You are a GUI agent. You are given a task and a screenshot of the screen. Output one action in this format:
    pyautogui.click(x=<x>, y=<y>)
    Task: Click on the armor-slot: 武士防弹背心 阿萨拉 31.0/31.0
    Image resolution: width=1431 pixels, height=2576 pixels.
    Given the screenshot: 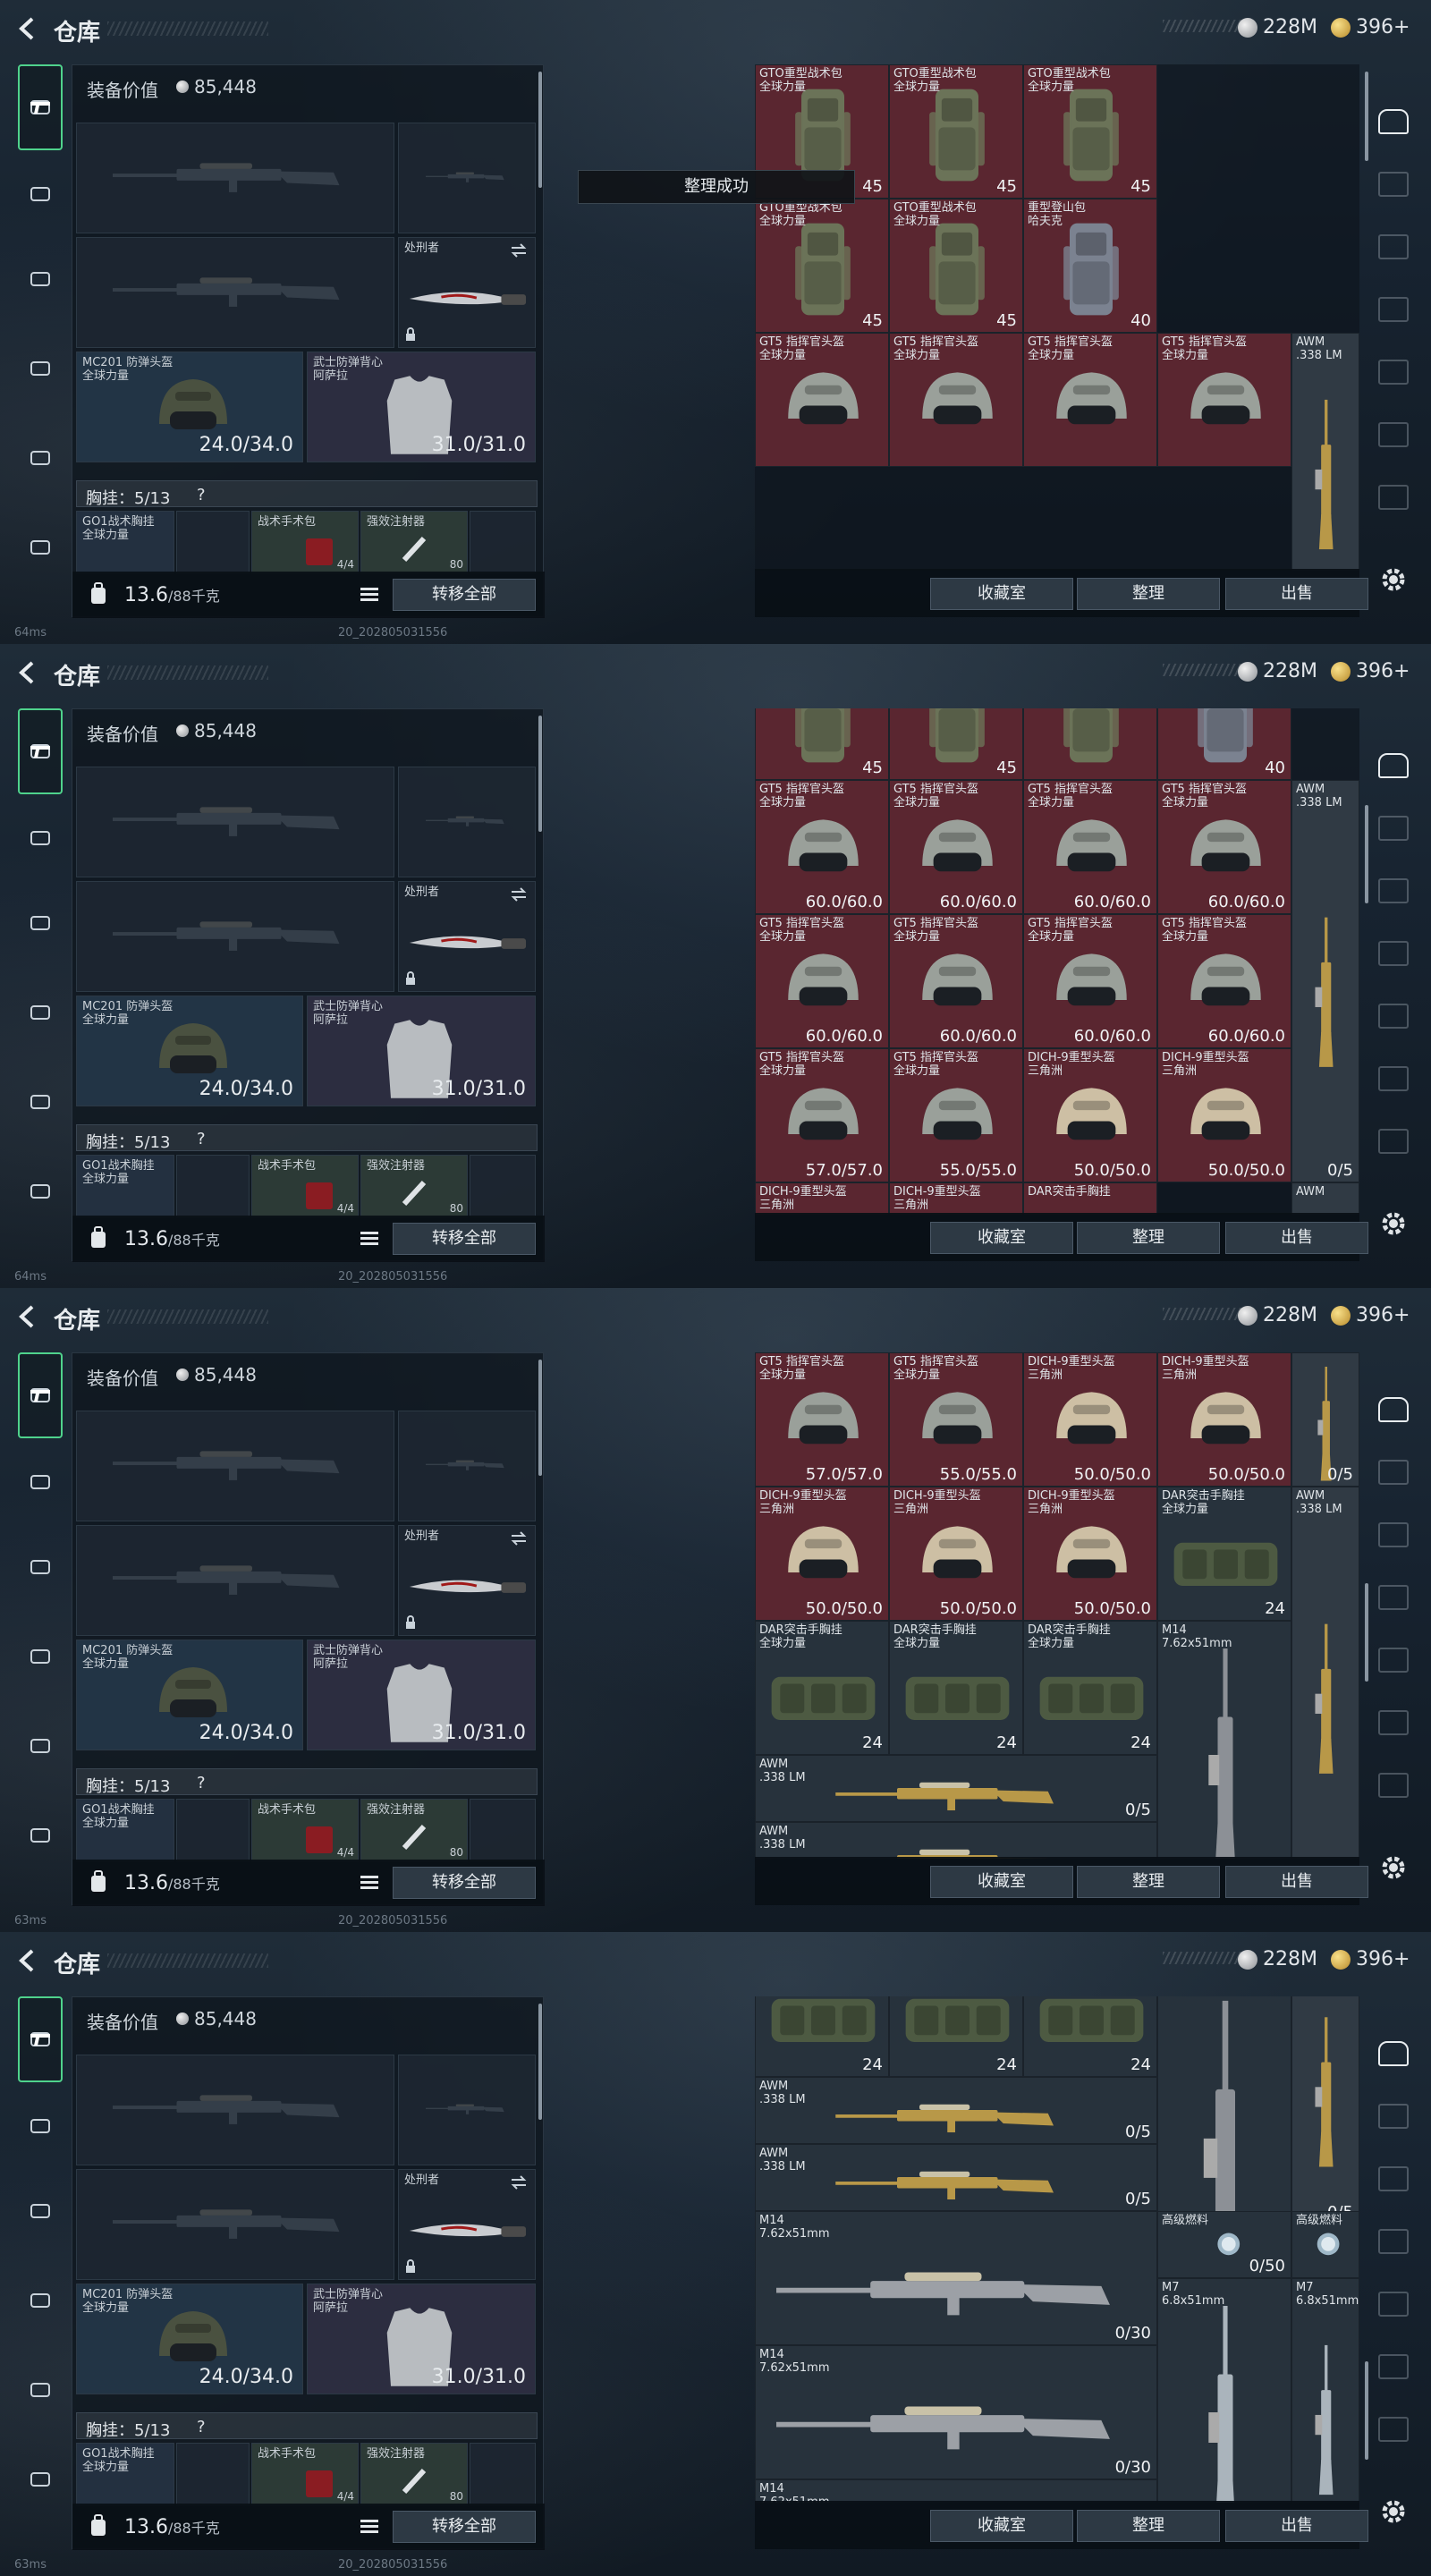 What is the action you would take?
    pyautogui.click(x=422, y=1695)
    